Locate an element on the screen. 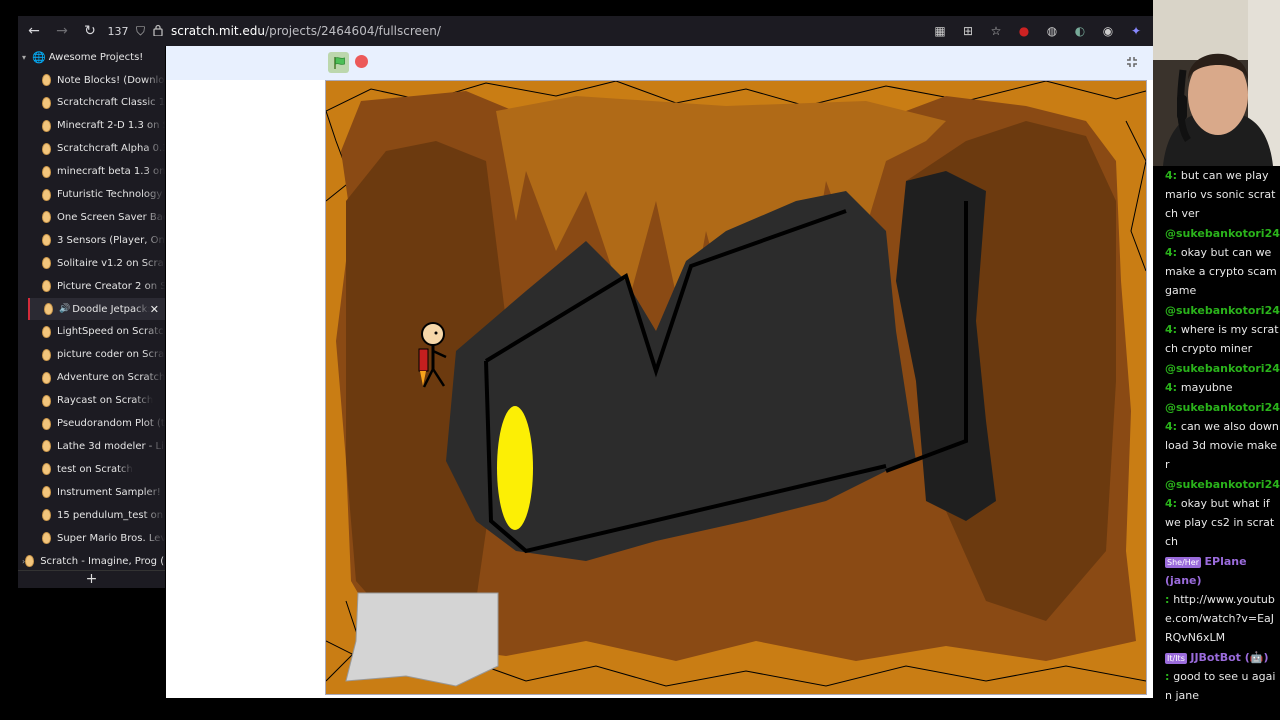 The height and width of the screenshot is (720, 1280). sidebar-tab: minecraft beta 1.3 on S is located at coordinates (96, 172).